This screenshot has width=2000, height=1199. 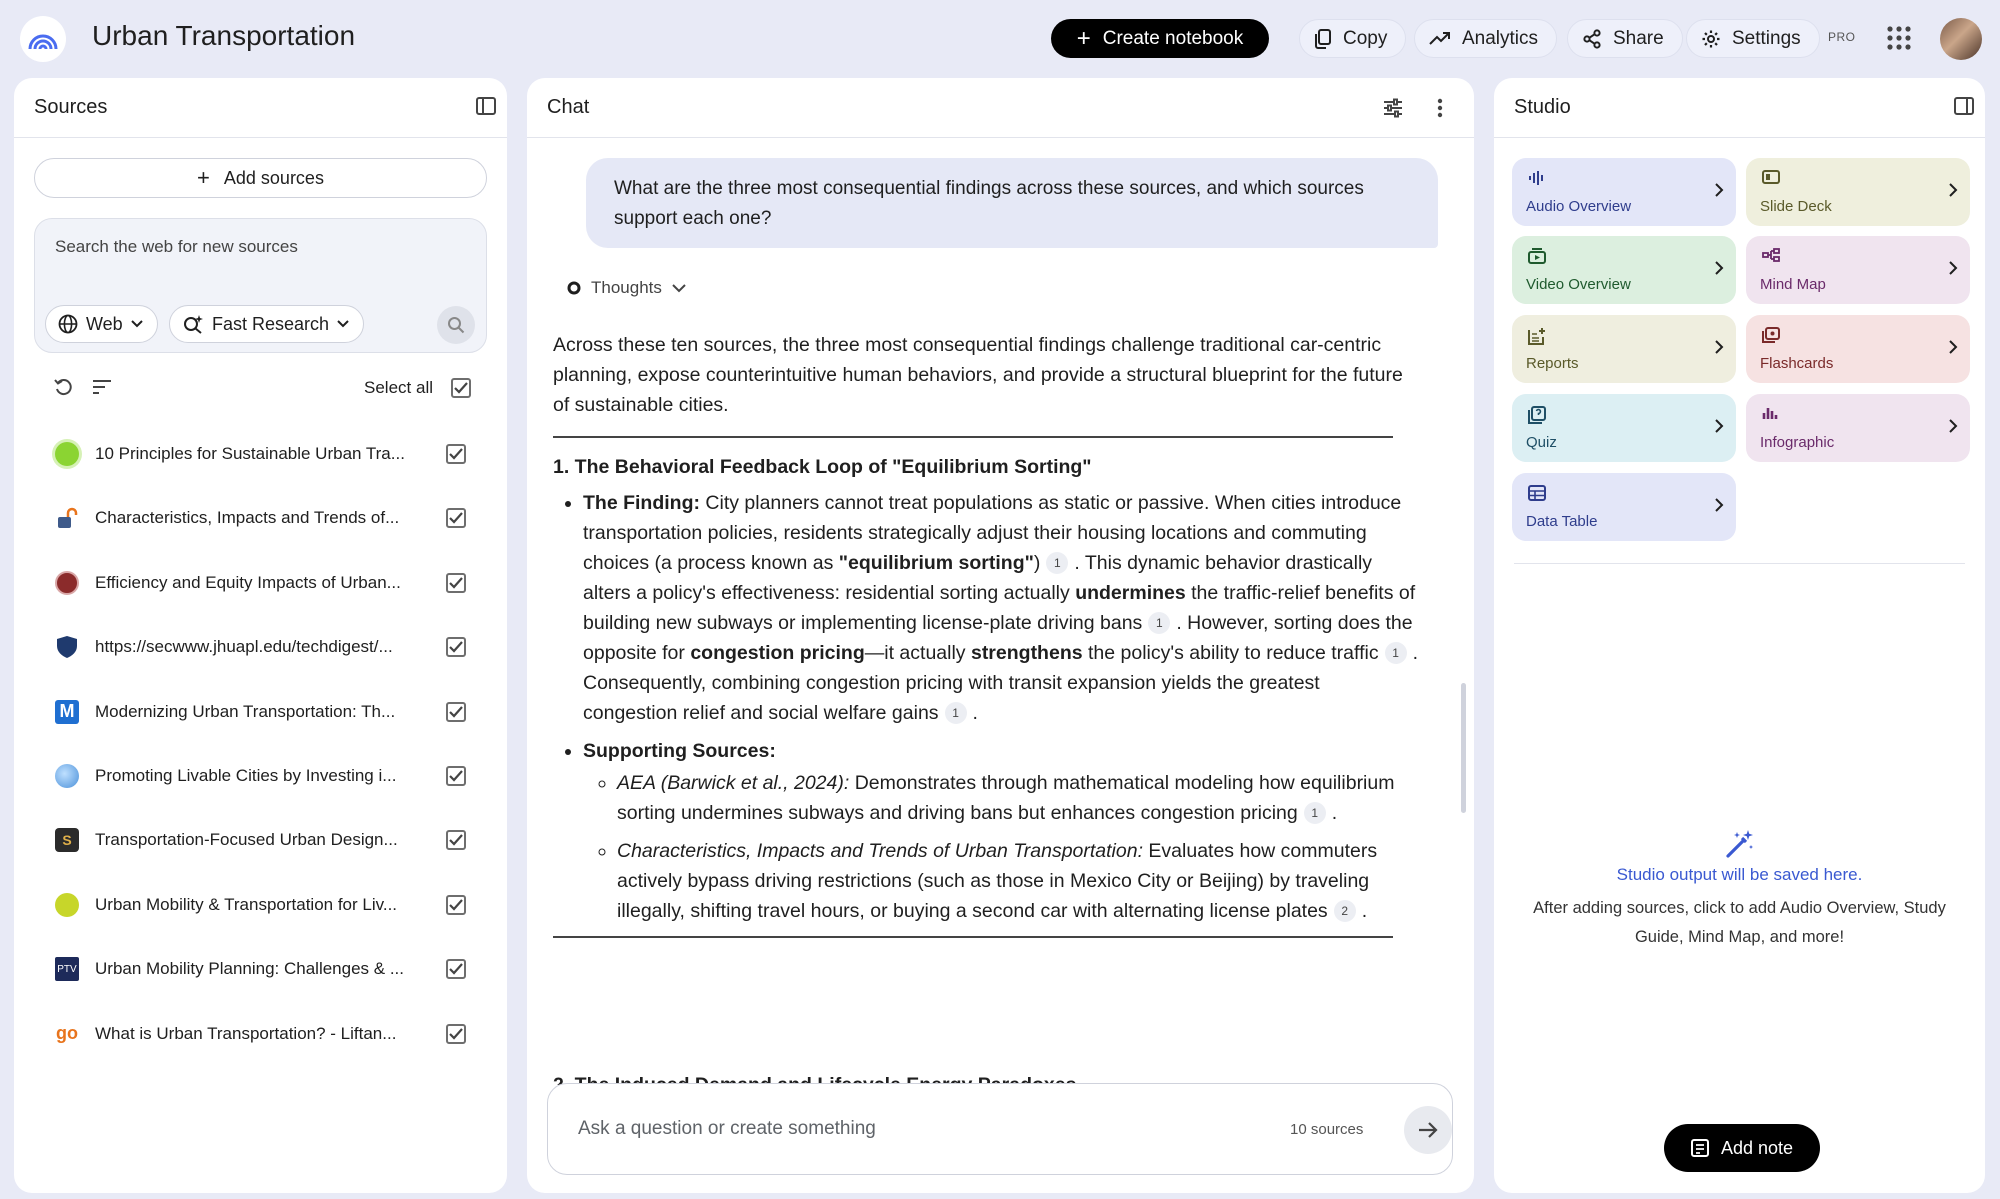 What do you see at coordinates (641, 503) in the screenshot?
I see `finding-label: The Finding:` at bounding box center [641, 503].